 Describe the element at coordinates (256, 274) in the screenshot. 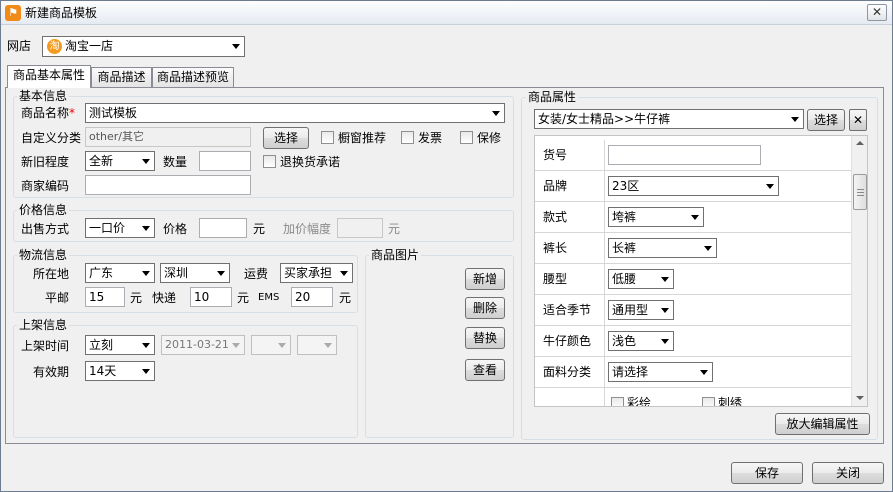

I see `freight-label: 运费` at that location.